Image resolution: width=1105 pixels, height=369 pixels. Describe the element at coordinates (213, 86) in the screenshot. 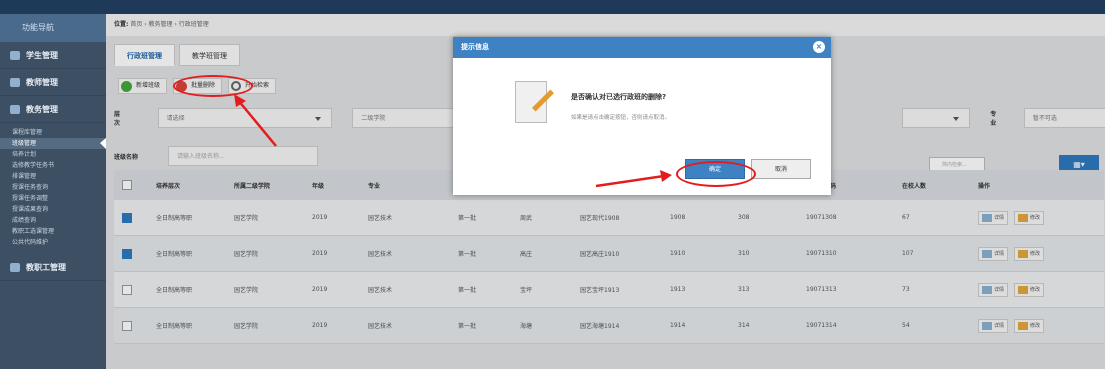

I see `annotation-circle-delete` at that location.